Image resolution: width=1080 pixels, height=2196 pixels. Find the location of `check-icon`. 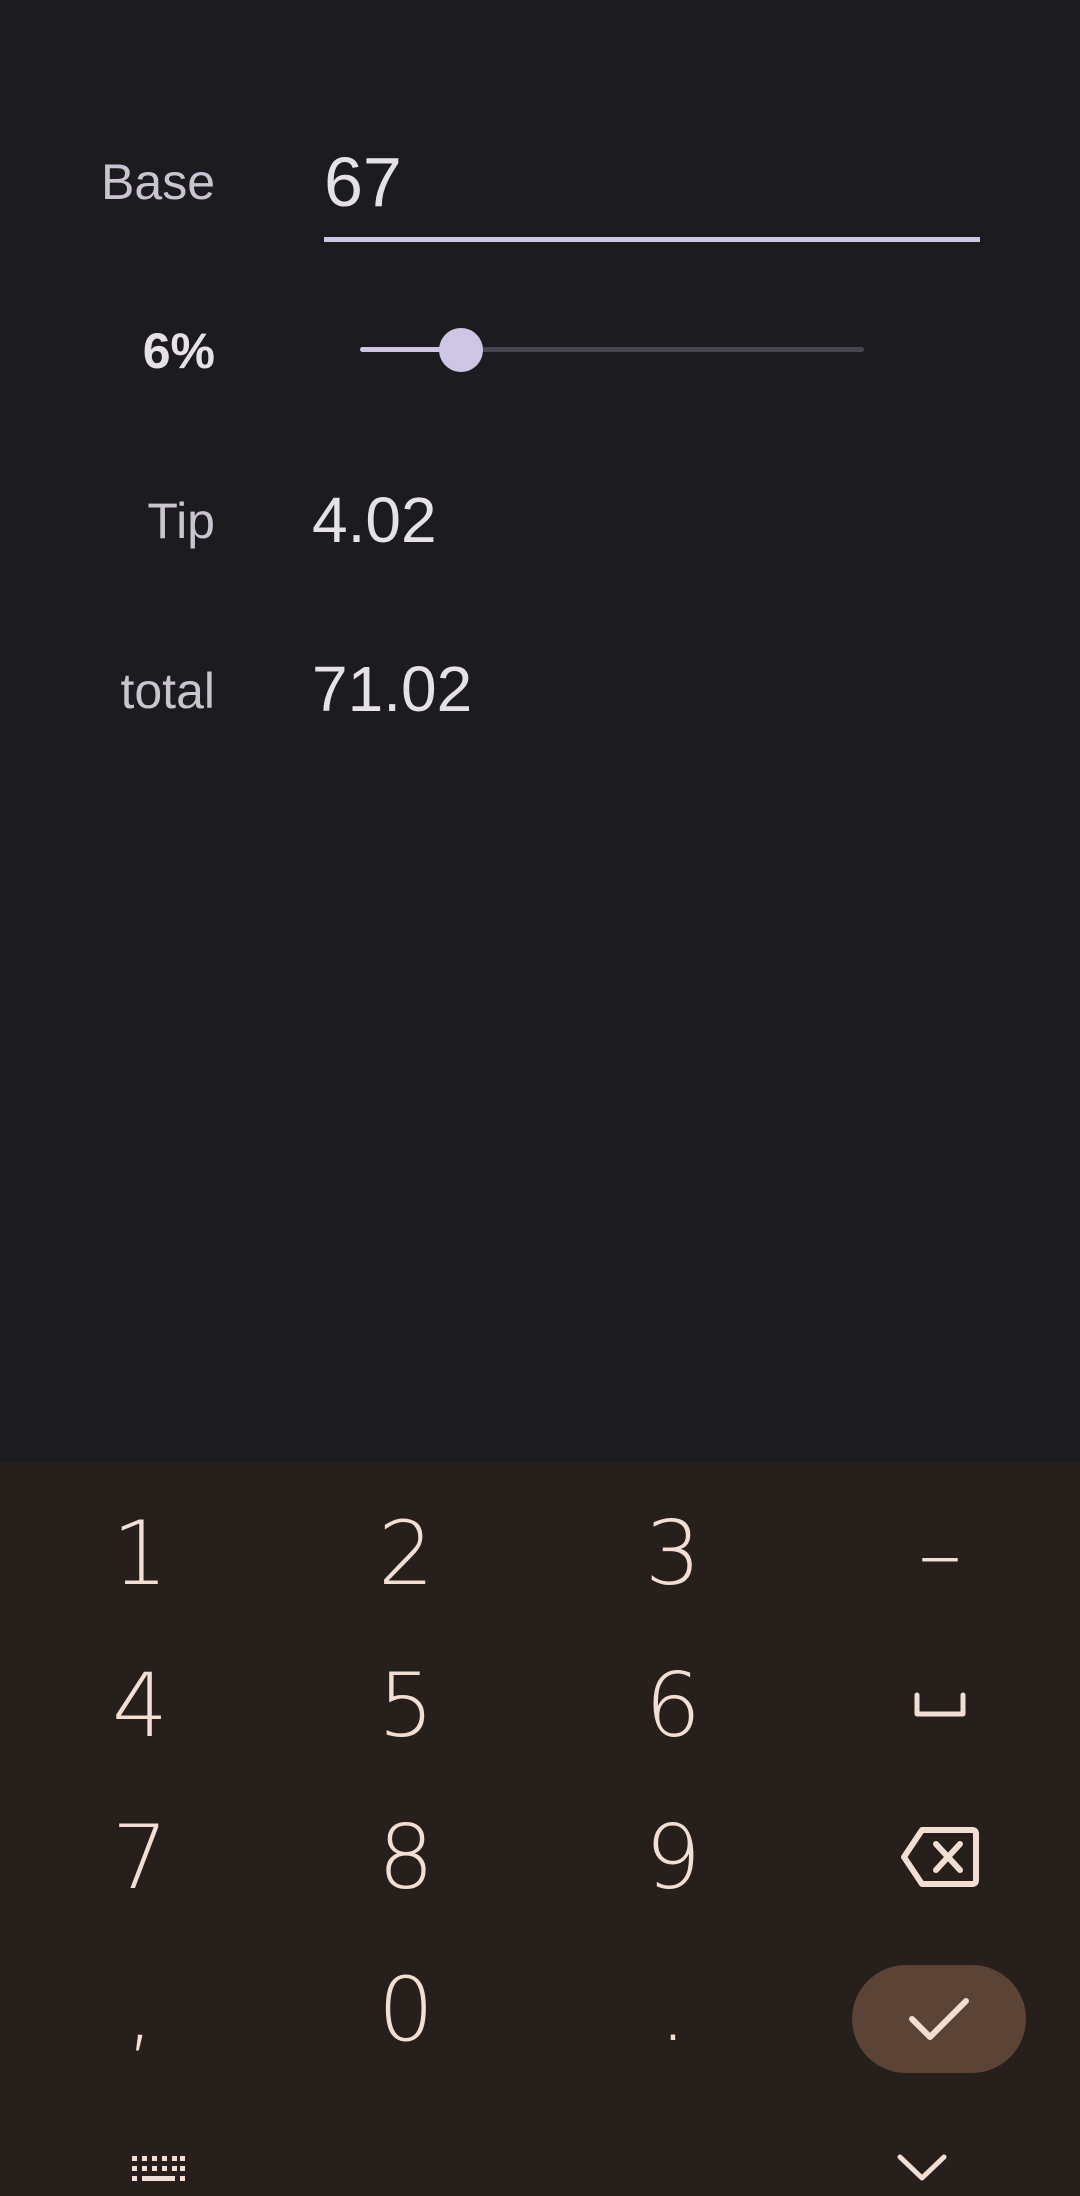

check-icon is located at coordinates (939, 2019).